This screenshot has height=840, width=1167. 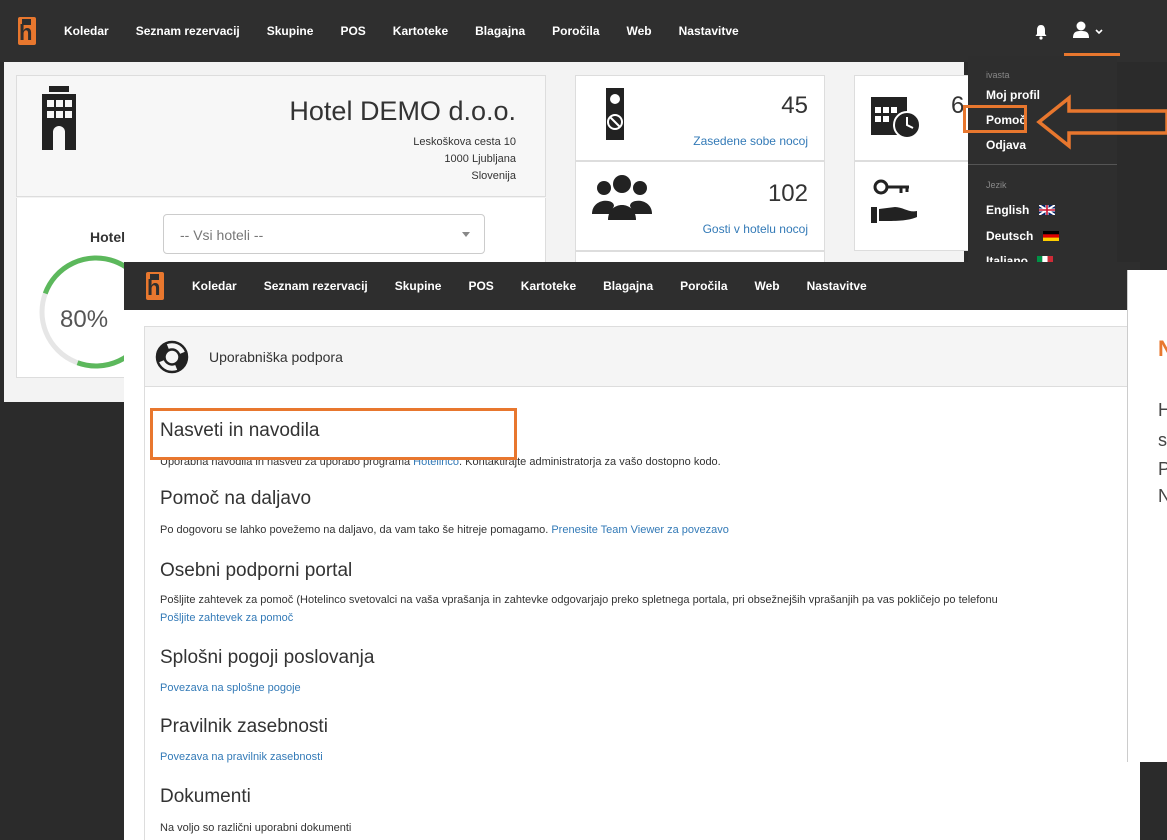 What do you see at coordinates (205, 796) in the screenshot?
I see `section-heading: Dokumenti` at bounding box center [205, 796].